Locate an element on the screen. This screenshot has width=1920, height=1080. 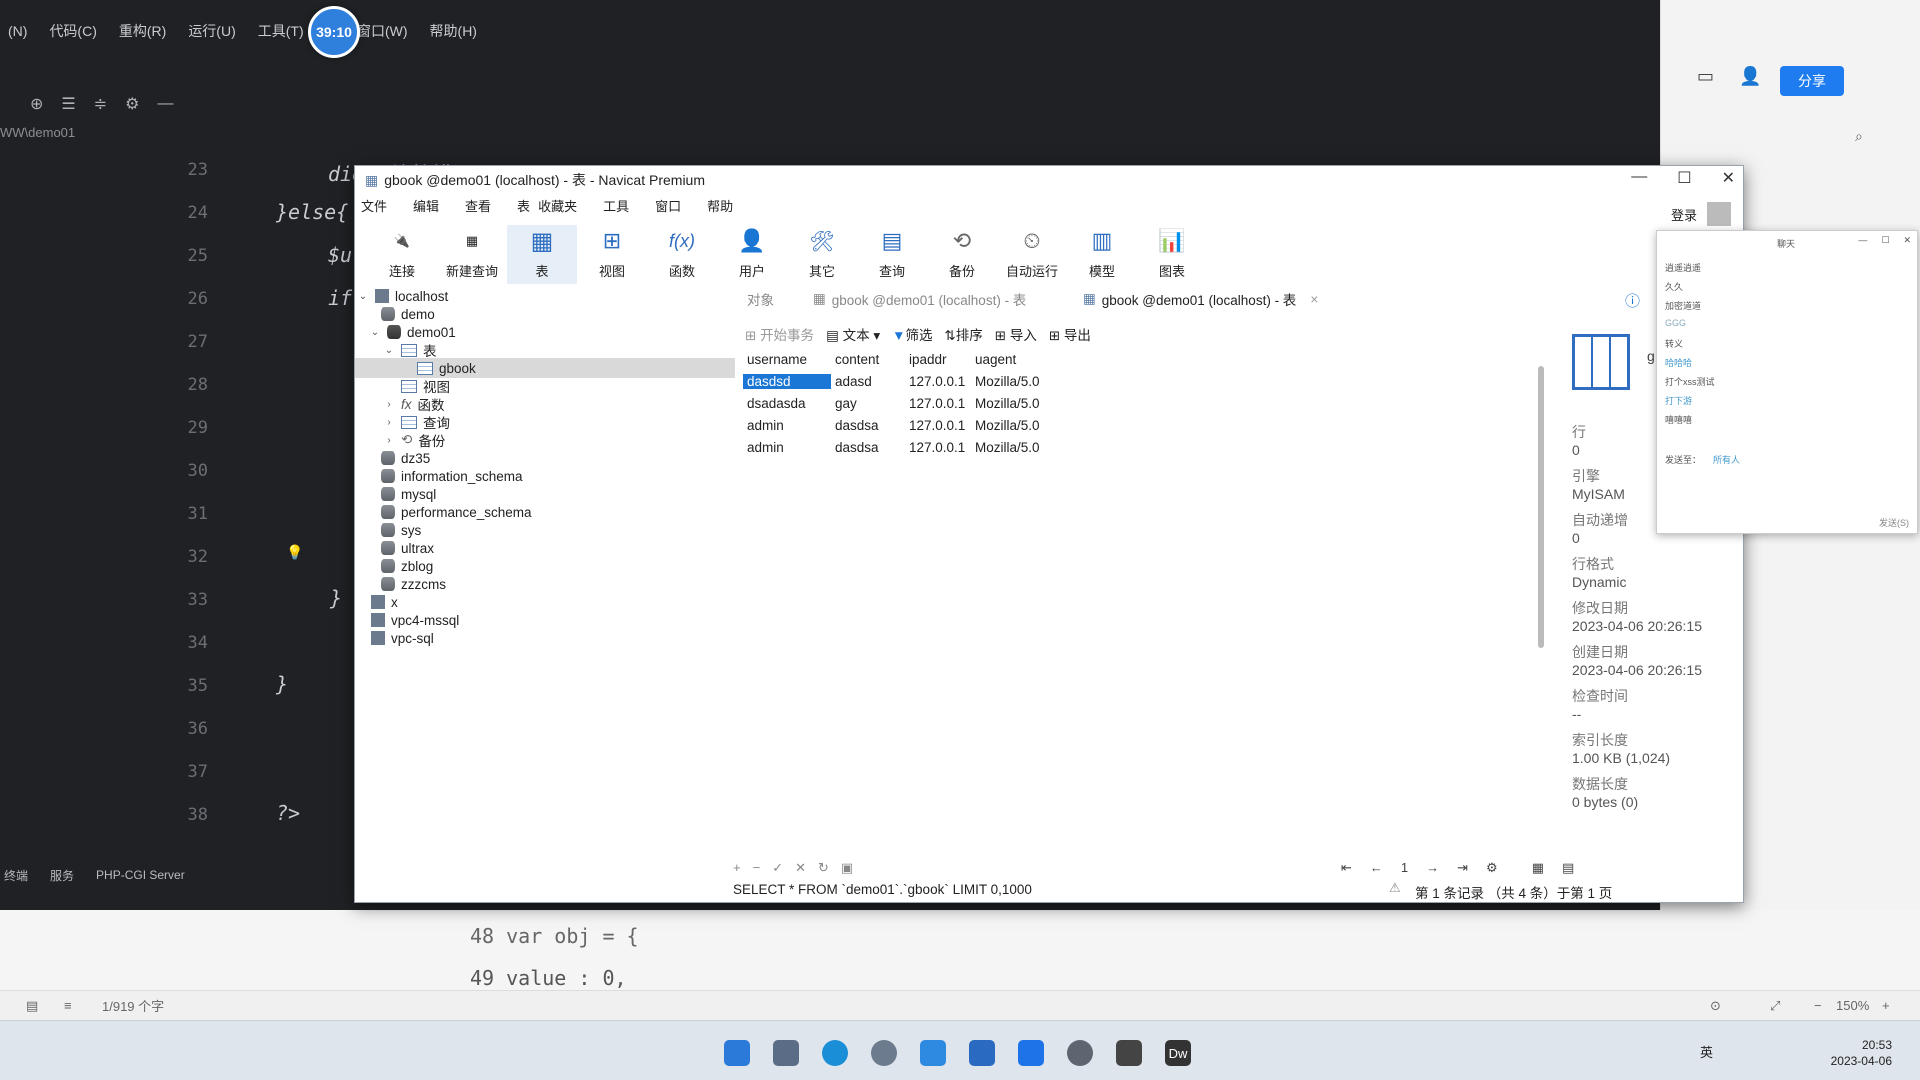
navicat-icon is located at coordinates (1080, 1053).